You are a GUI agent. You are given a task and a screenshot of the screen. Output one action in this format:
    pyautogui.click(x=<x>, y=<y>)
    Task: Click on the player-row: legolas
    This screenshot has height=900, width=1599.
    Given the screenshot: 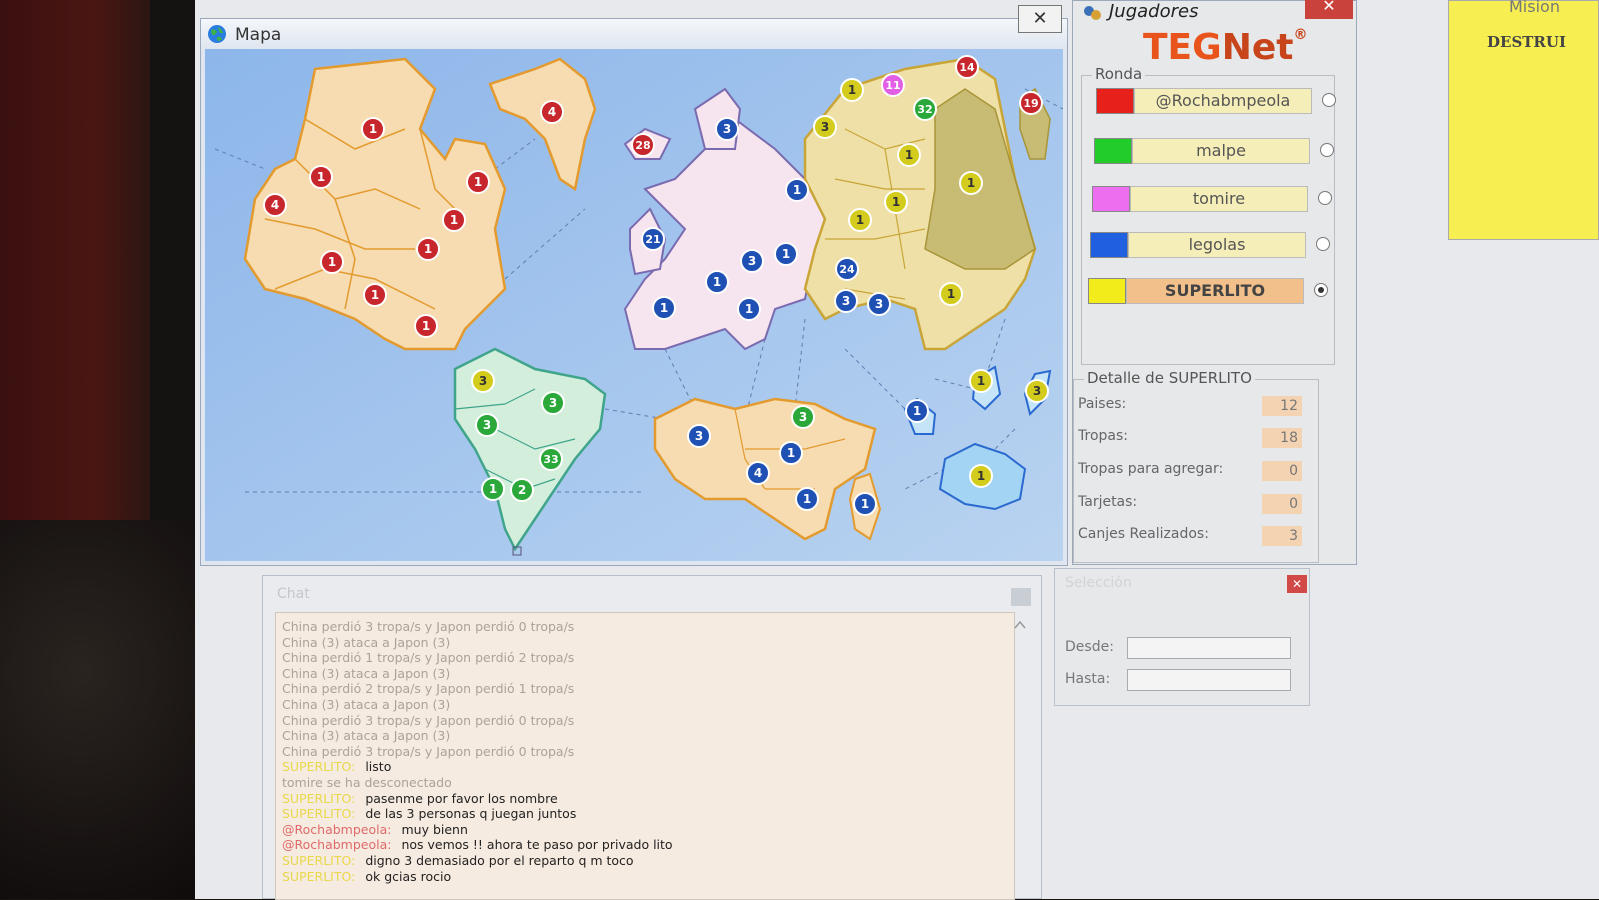 What is the action you would take?
    pyautogui.click(x=1210, y=246)
    